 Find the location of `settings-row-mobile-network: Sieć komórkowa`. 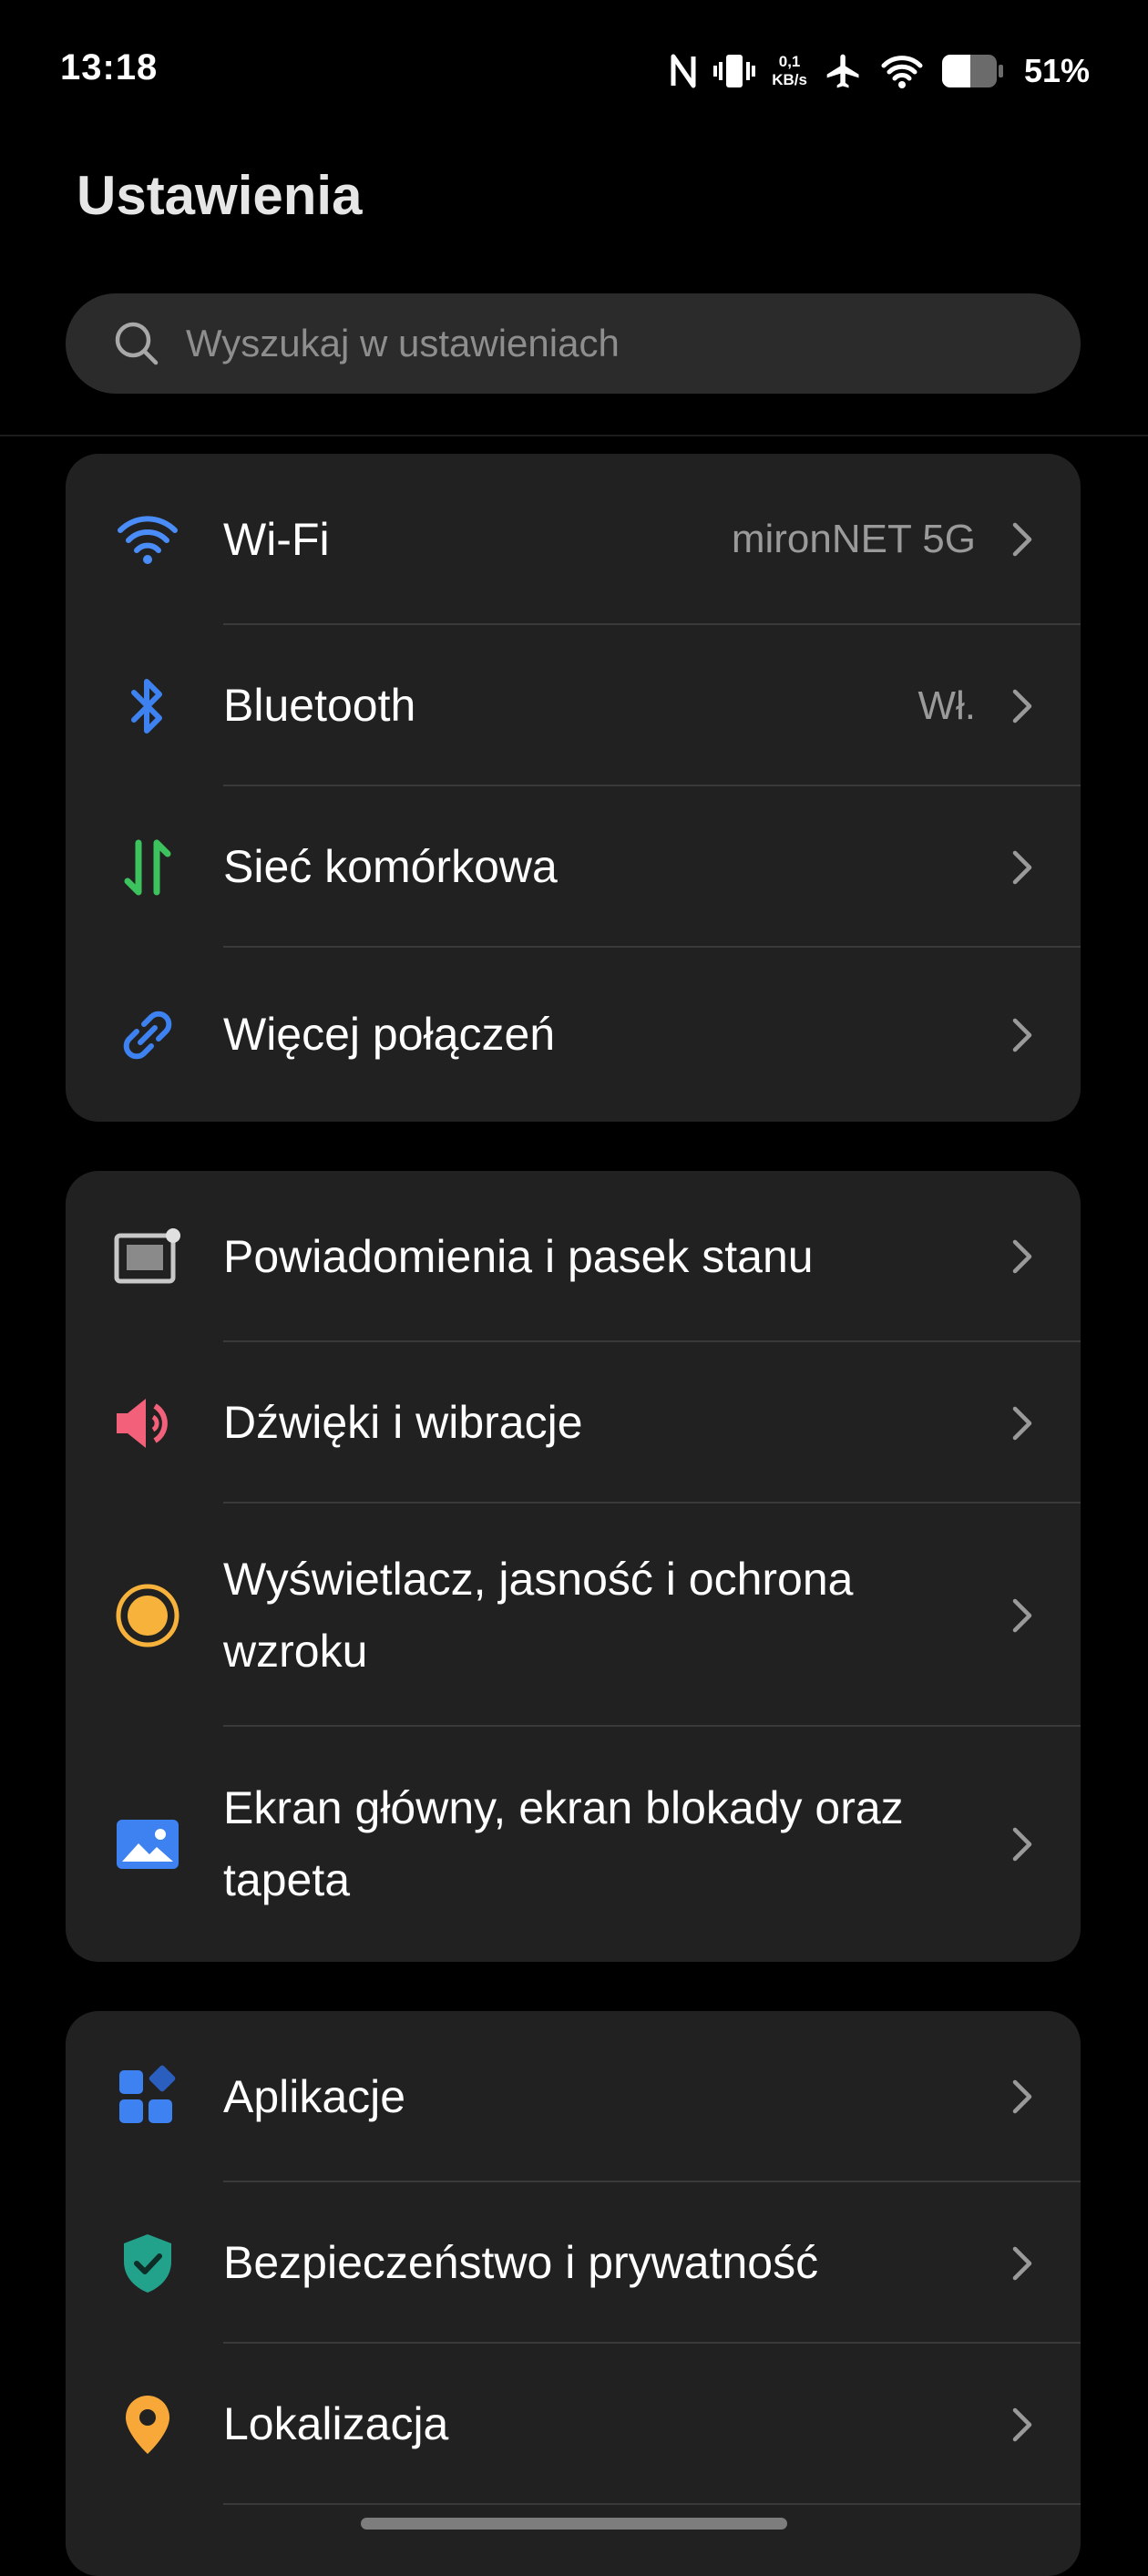

settings-row-mobile-network: Sieć komórkowa is located at coordinates (573, 867).